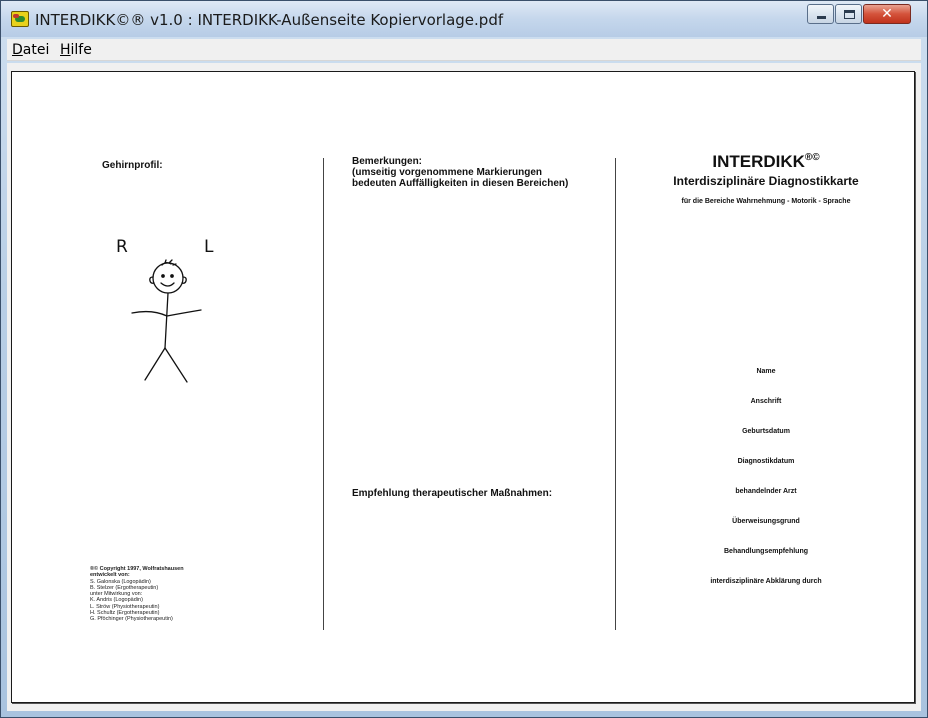 This screenshot has height=718, width=928. I want to click on field-label: Geburtsdatum, so click(766, 431).